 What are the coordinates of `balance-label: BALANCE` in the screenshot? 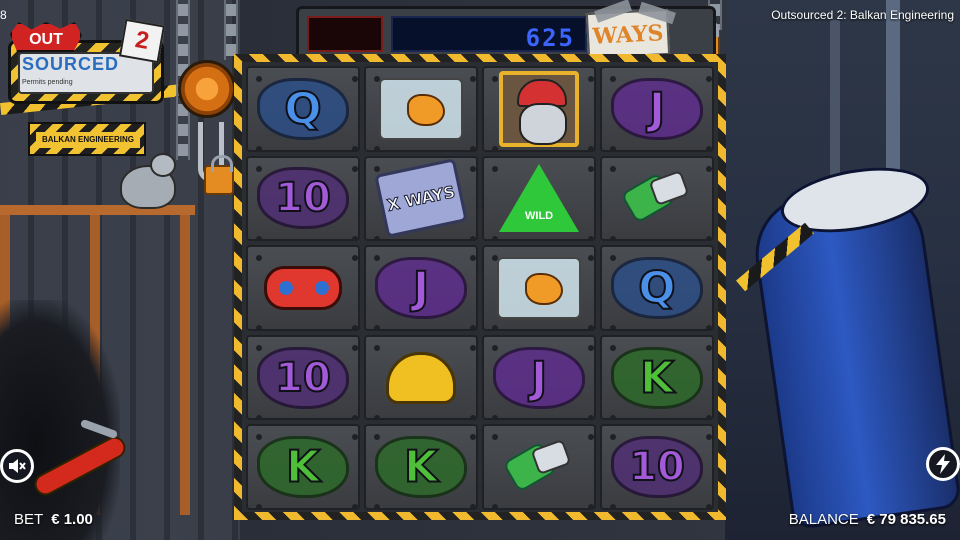 It's located at (823, 519).